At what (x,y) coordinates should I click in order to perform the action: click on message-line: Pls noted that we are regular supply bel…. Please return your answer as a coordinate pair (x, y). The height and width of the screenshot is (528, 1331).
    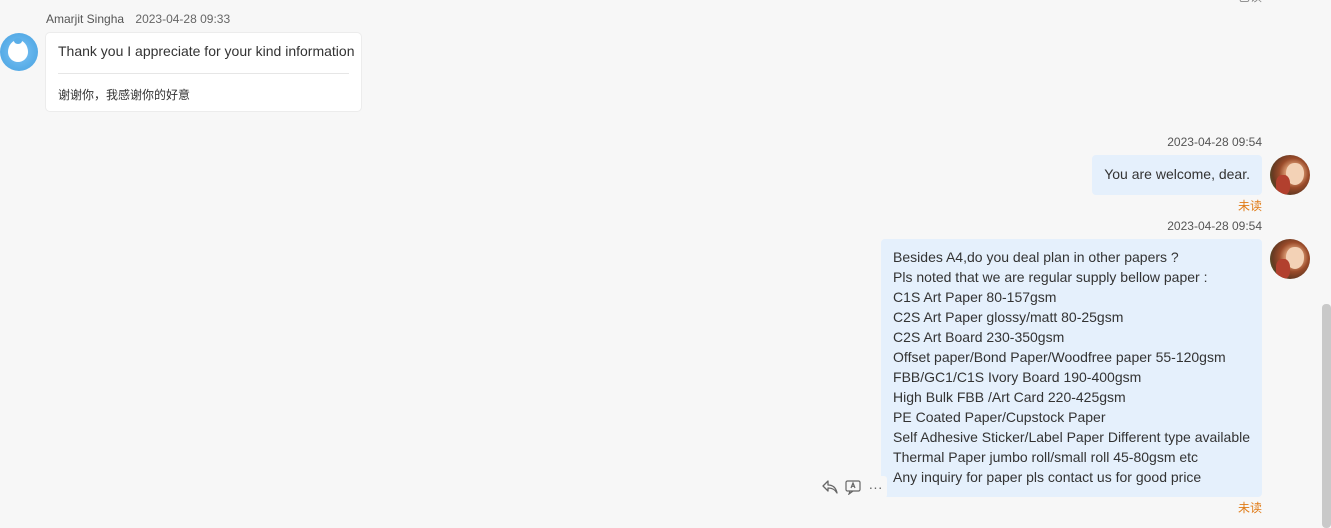
    Looking at the image, I should click on (1050, 277).